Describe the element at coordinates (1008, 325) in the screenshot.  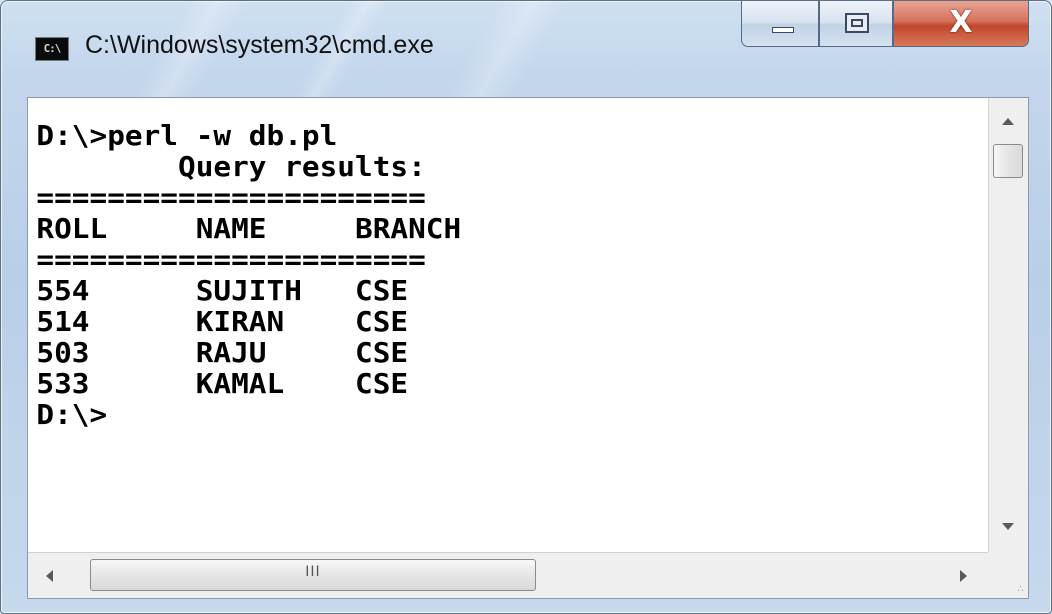
I see `vertical-scrollbar` at that location.